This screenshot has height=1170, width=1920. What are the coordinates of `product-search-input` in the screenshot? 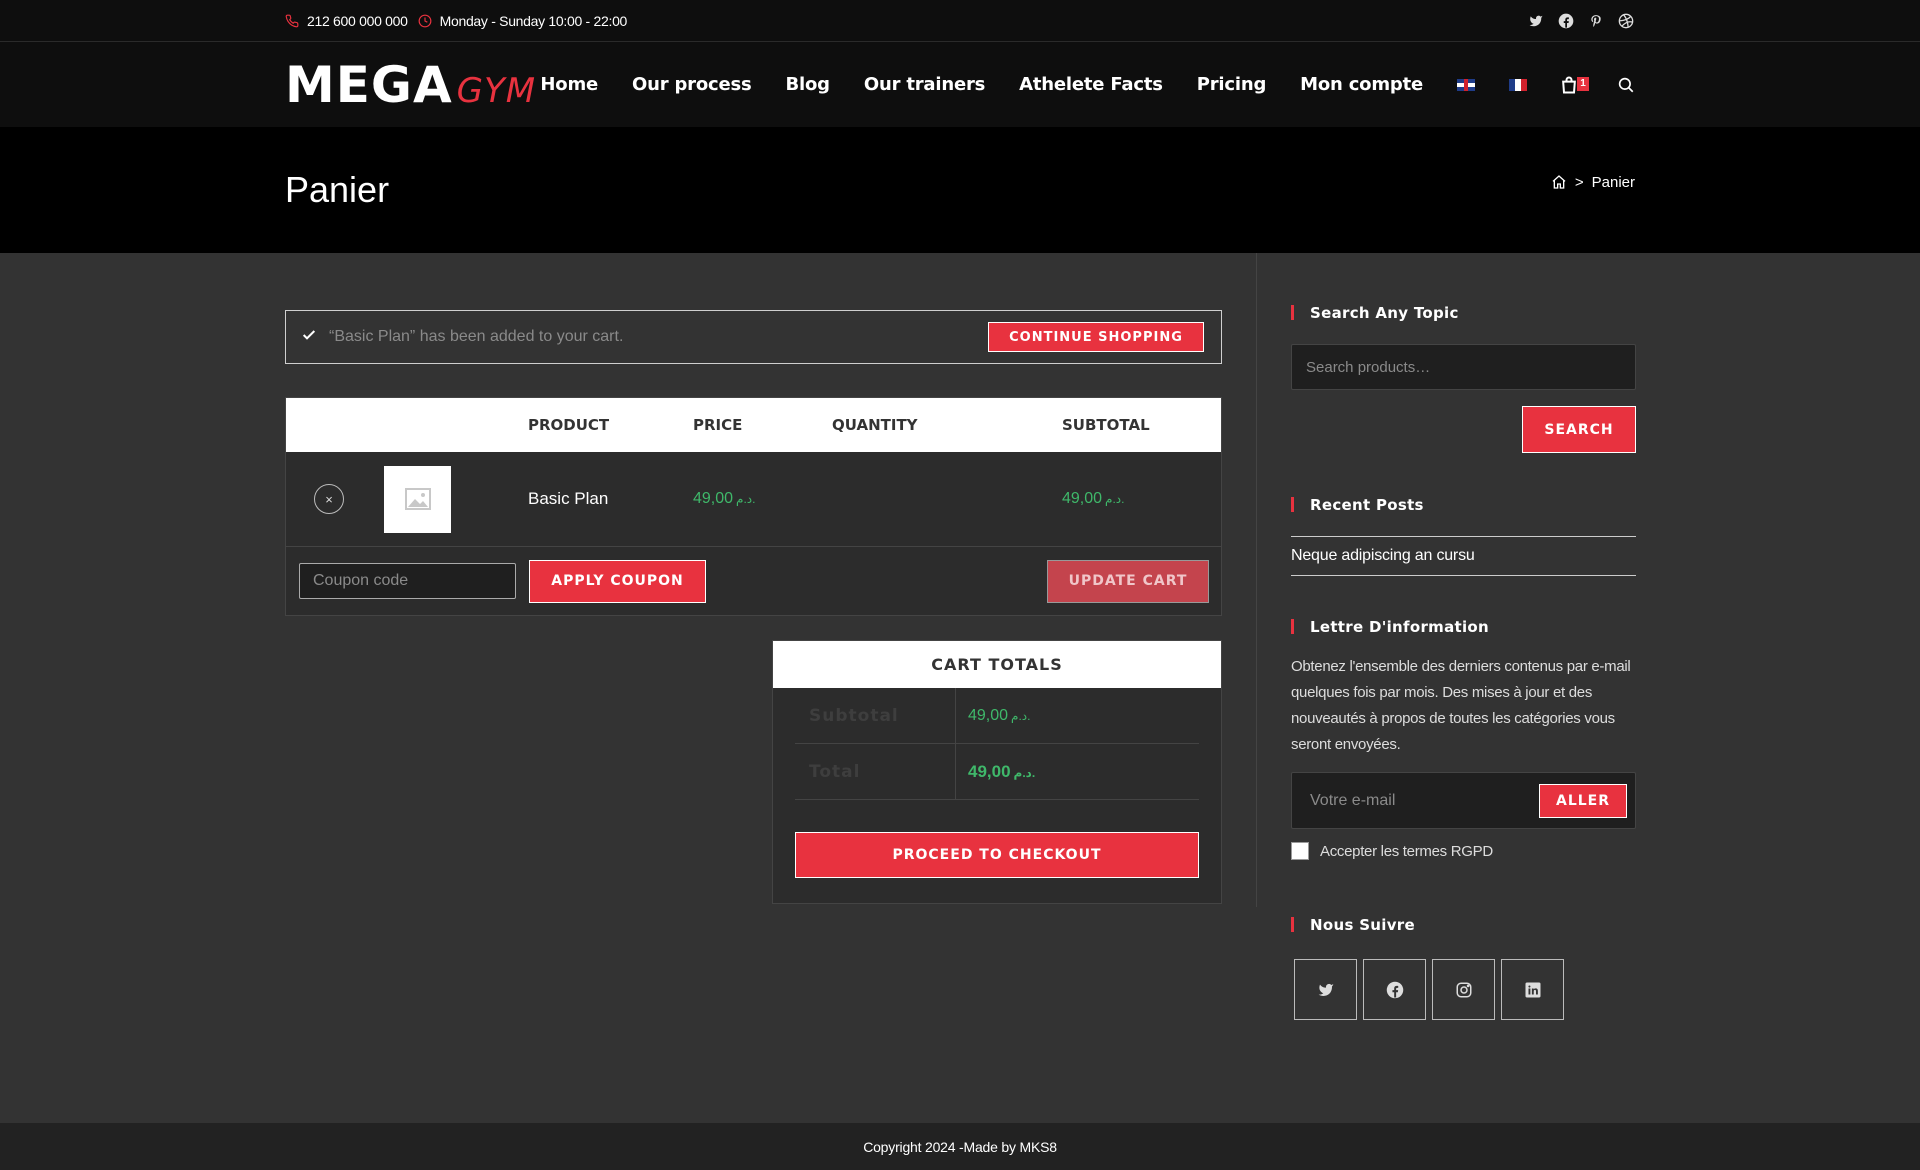 It's located at (1463, 367).